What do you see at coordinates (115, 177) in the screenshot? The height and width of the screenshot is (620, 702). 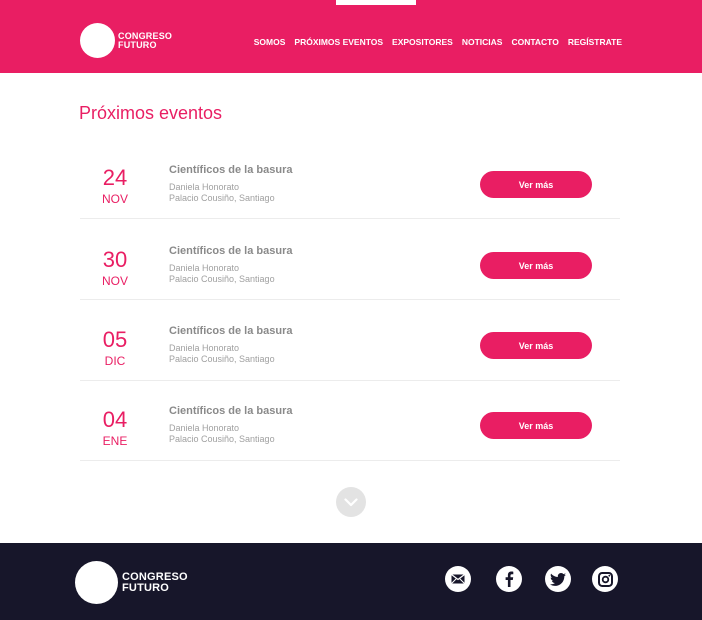 I see `event-day: 24` at bounding box center [115, 177].